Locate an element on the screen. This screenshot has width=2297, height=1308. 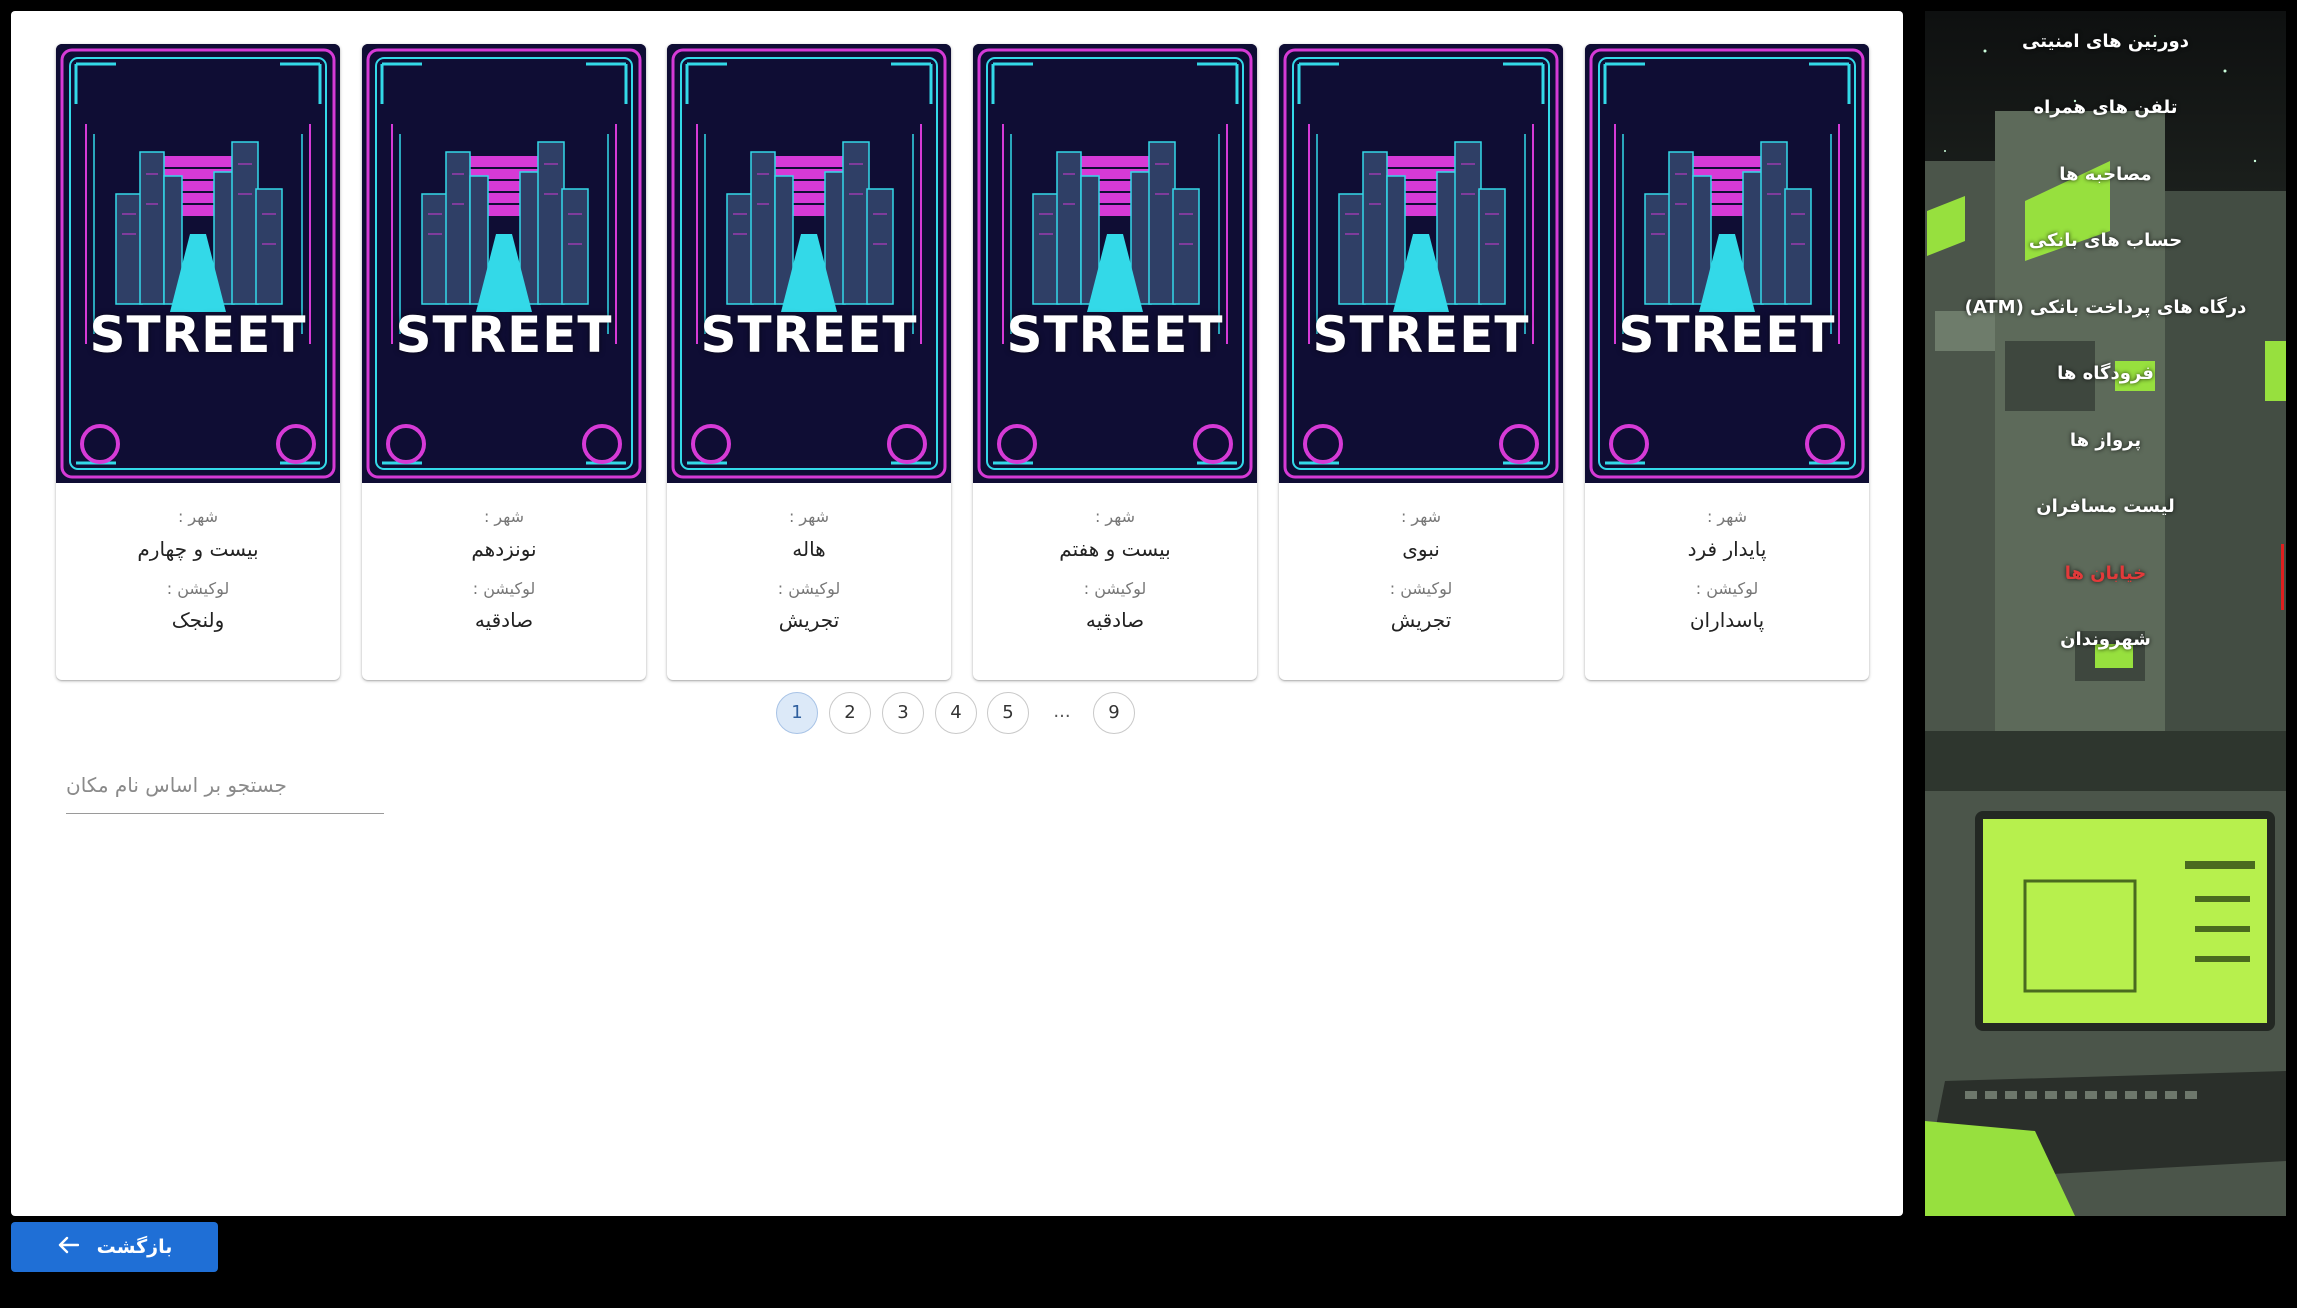
sidebar-item-citizens: شهروندان is located at coordinates (2105, 639).